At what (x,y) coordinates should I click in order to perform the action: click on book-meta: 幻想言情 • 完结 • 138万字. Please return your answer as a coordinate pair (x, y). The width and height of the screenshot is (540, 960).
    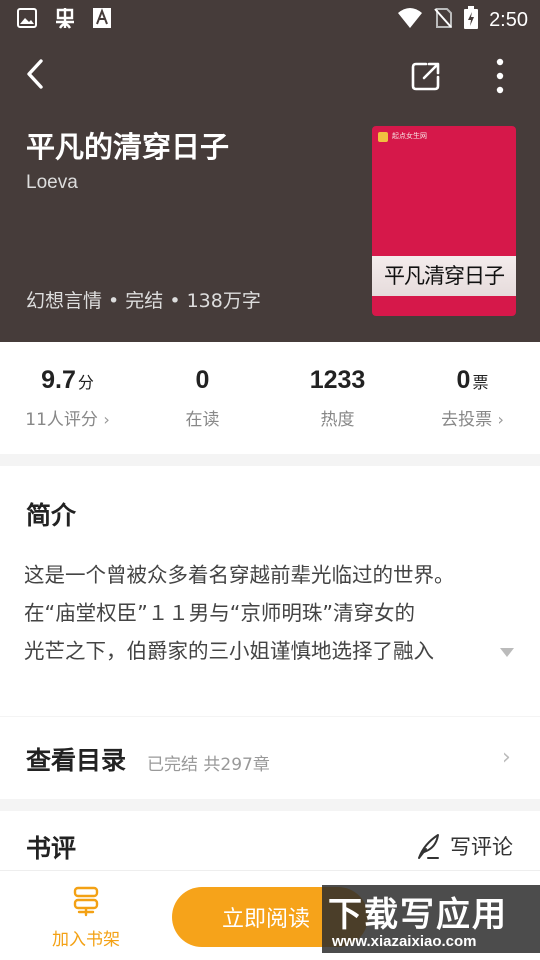
    Looking at the image, I should click on (143, 301).